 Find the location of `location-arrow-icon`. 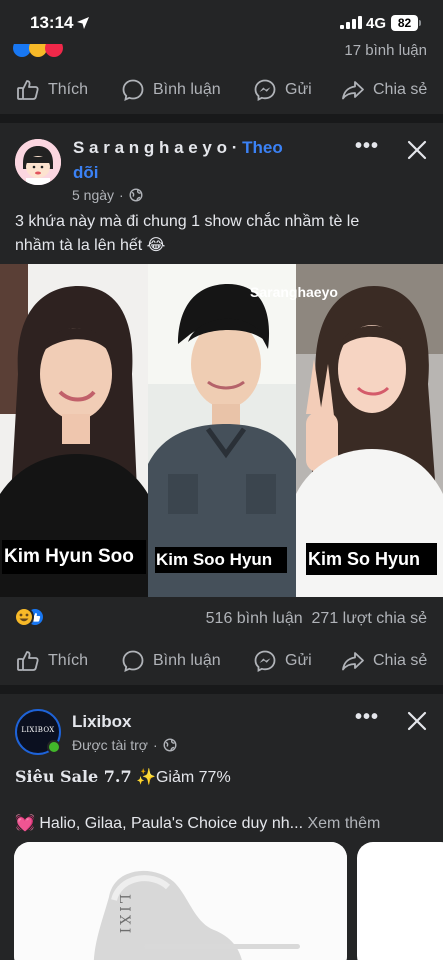

location-arrow-icon is located at coordinates (83, 23).